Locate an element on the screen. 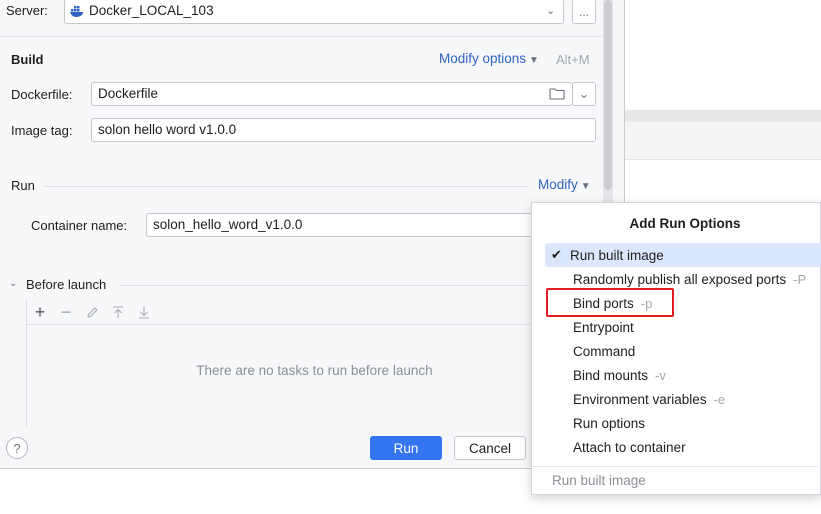  menu-item-run-options: Run options is located at coordinates (683, 423).